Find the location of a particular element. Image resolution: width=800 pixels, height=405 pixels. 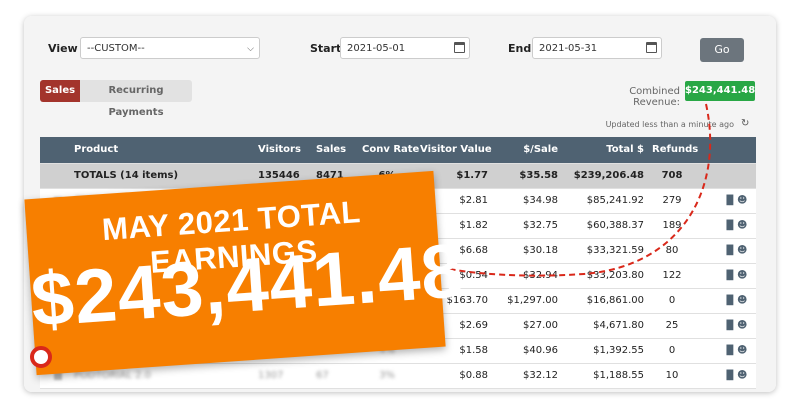

brand-logo-icon is located at coordinates (41, 357).